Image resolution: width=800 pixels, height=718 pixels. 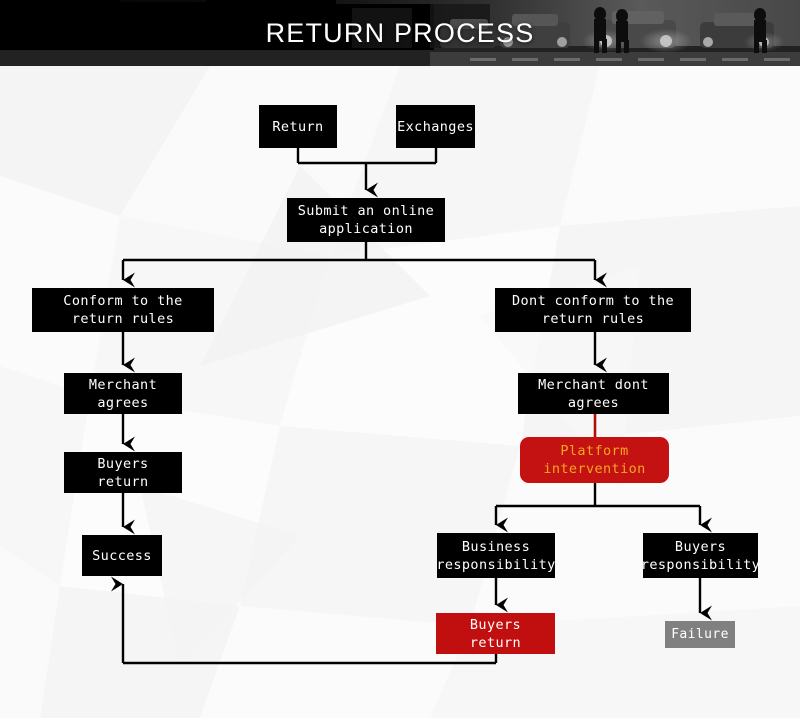 I want to click on node-submit-online-application: Submit an online application, so click(x=366, y=220).